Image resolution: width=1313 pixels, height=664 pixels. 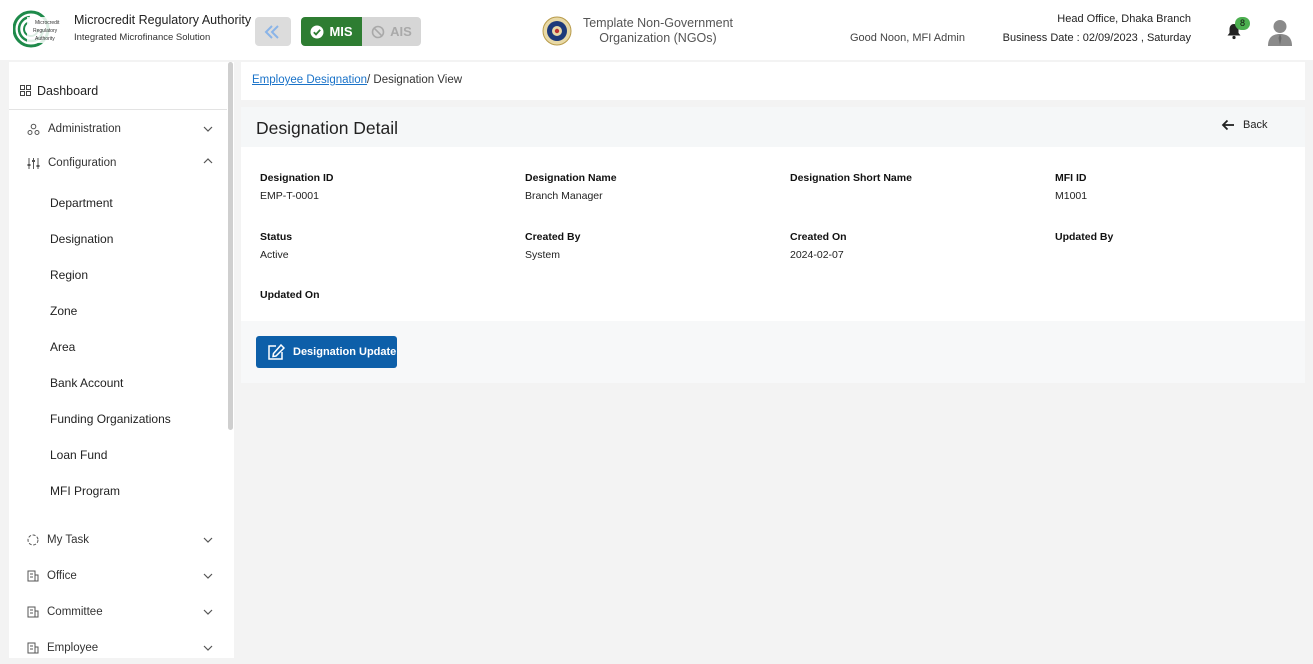 What do you see at coordinates (33, 129) in the screenshot?
I see `admin-users-icon` at bounding box center [33, 129].